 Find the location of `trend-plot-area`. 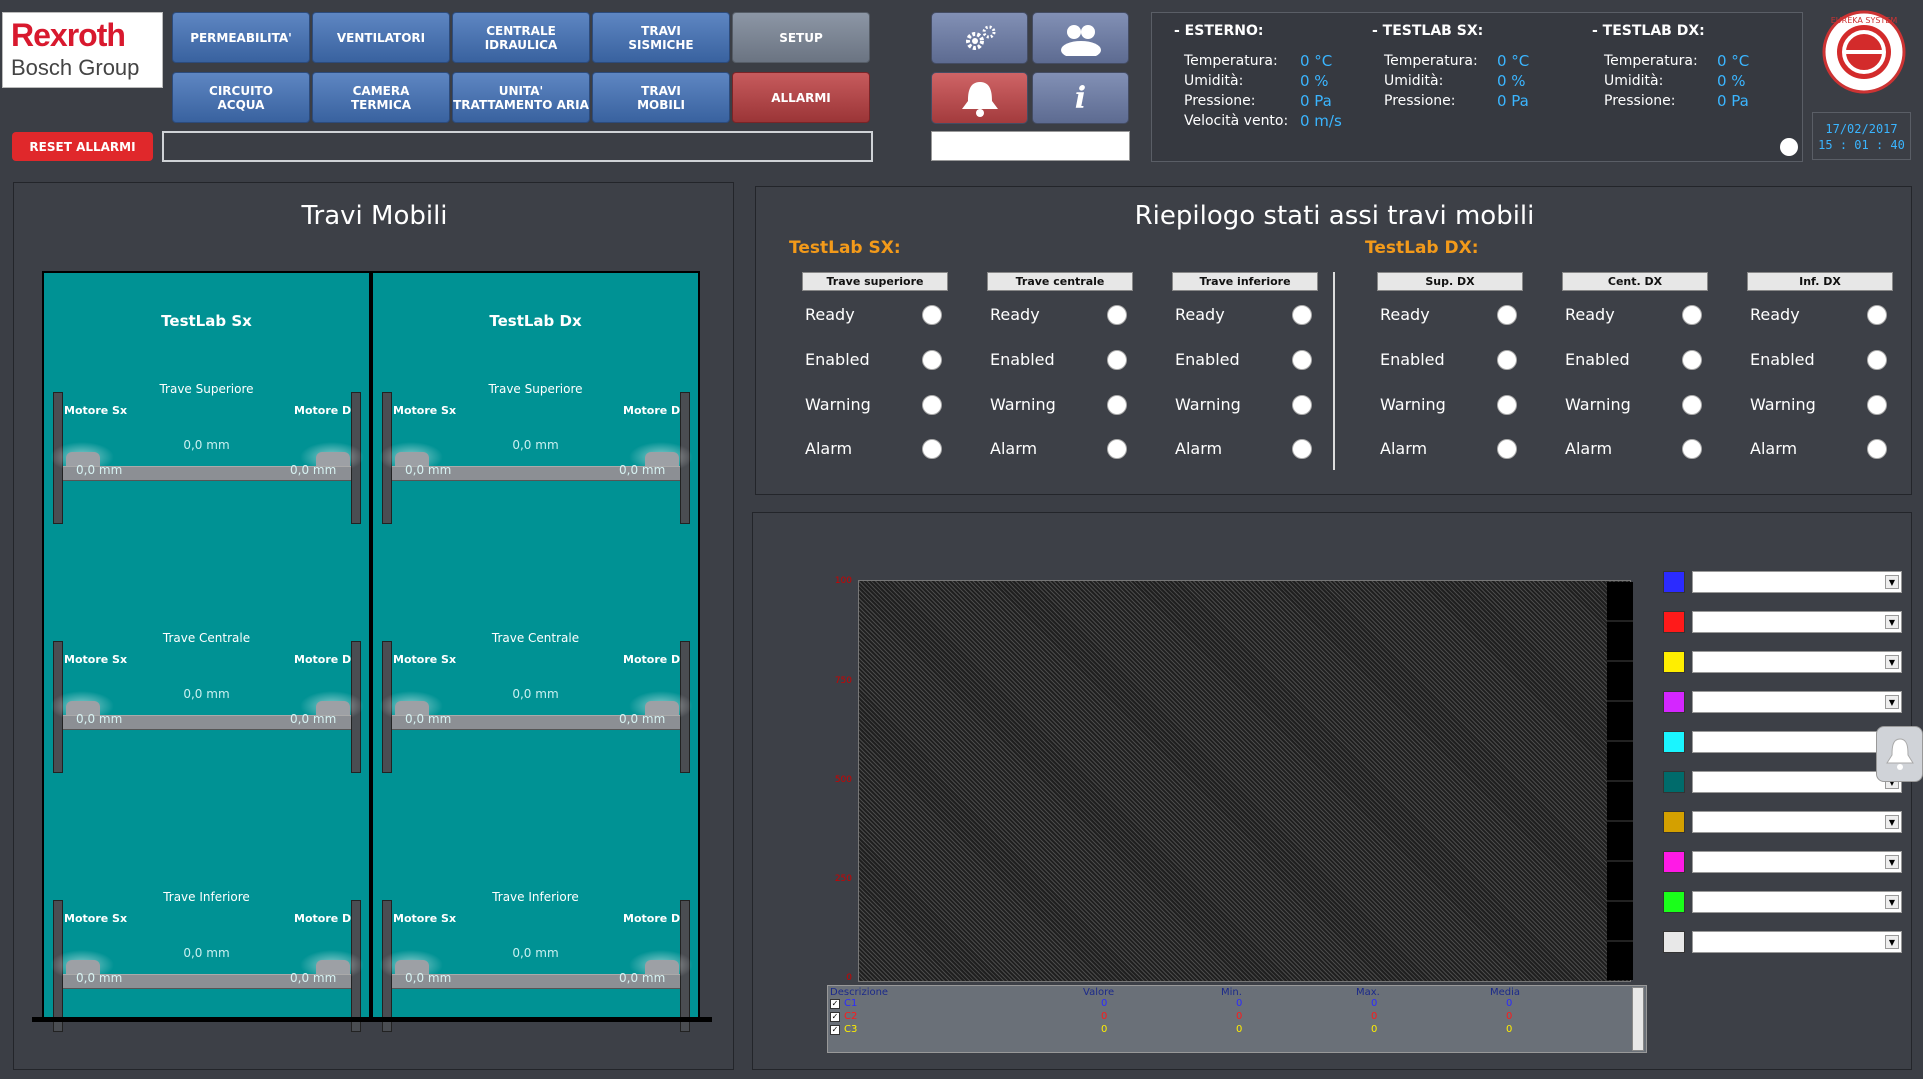

trend-plot-area is located at coordinates (1244, 781).